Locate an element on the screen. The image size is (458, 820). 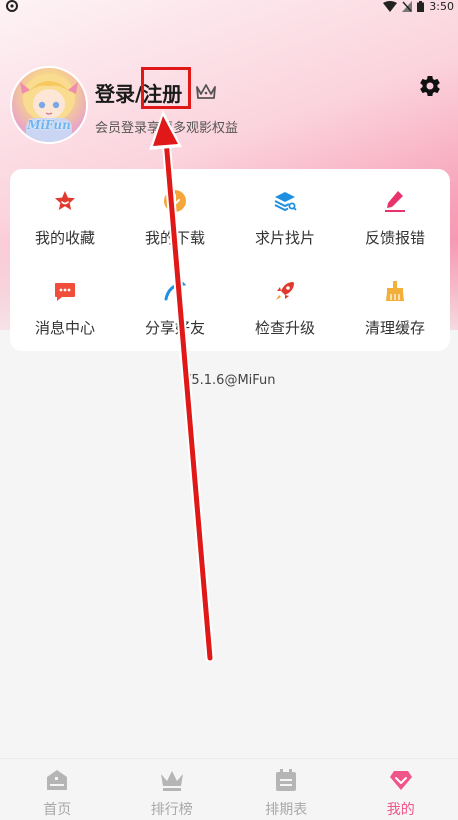
menu-item-label: 反馈报错 is located at coordinates (394, 238).